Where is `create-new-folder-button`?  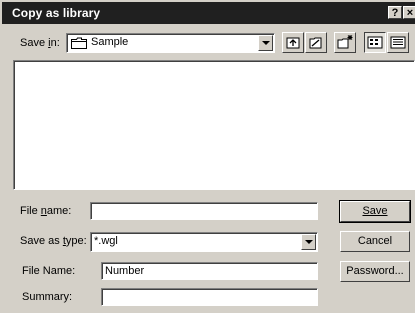
create-new-folder-button is located at coordinates (345, 42).